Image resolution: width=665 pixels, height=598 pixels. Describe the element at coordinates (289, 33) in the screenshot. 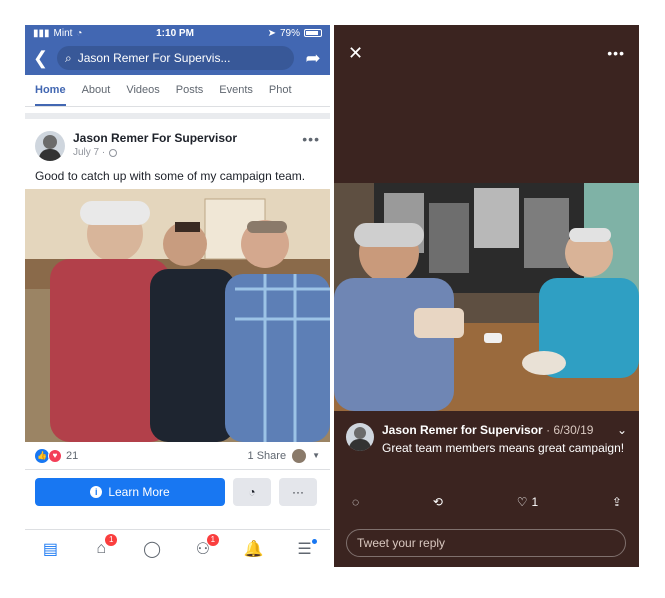

I see `battery-percent: 79%` at that location.